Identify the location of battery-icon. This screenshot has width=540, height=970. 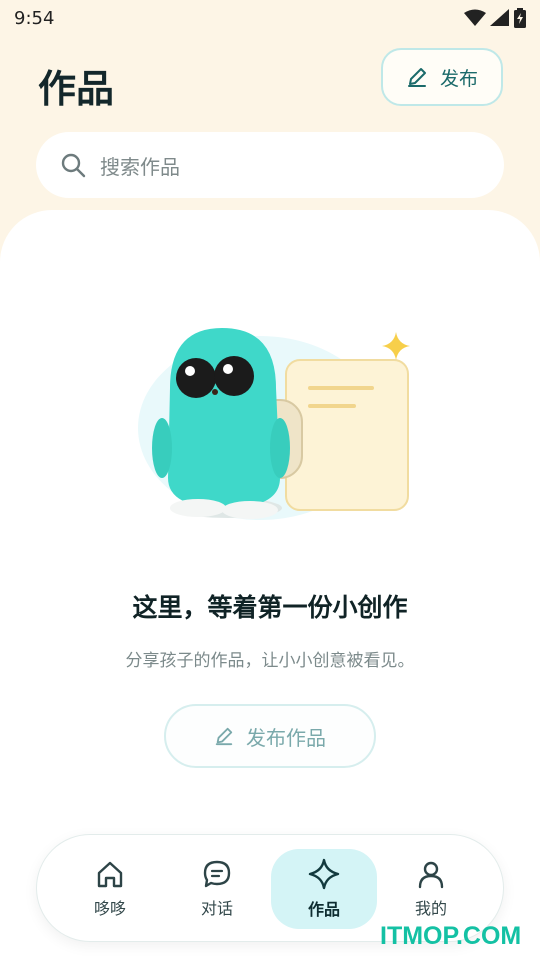
(520, 18).